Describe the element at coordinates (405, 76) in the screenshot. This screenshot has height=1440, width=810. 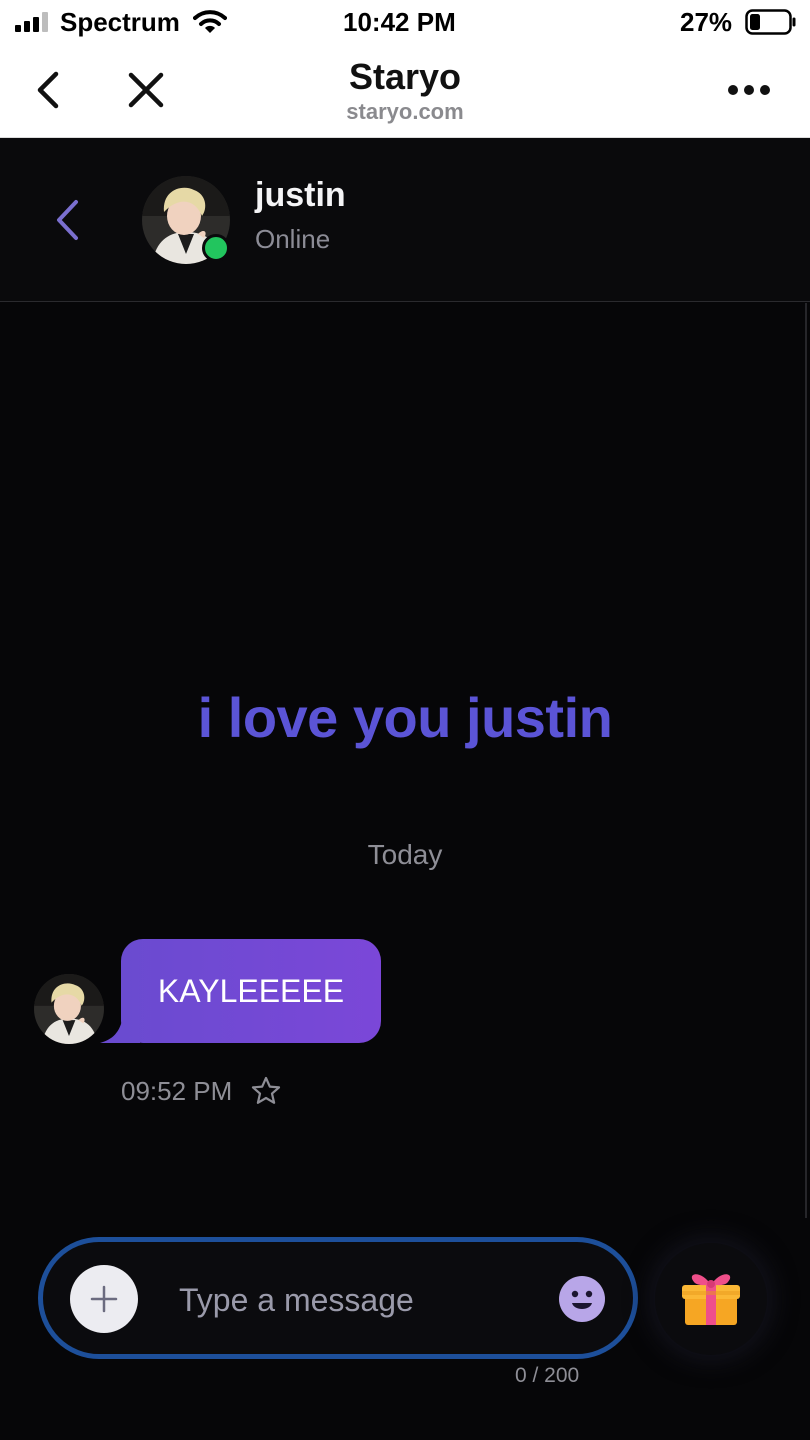
I see `site-title: Staryo` at that location.